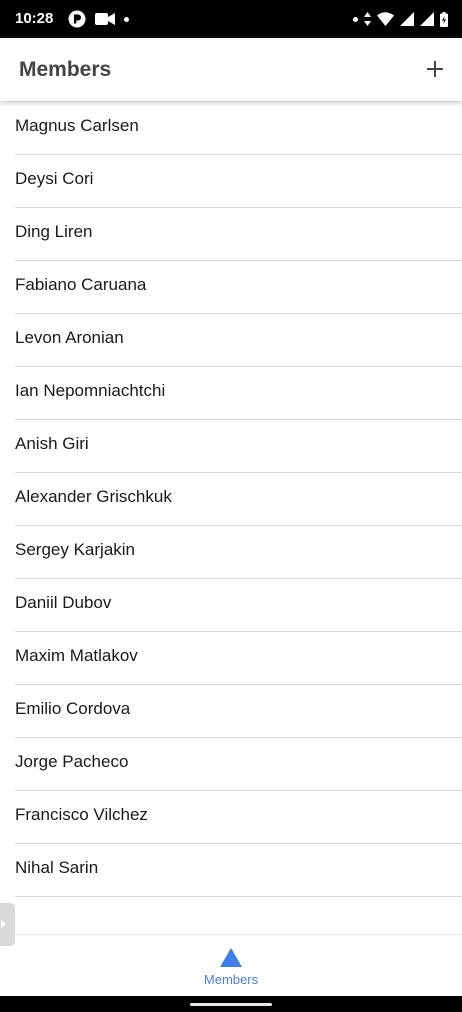 Image resolution: width=462 pixels, height=1012 pixels. Describe the element at coordinates (90, 390) in the screenshot. I see `member-name: Ian Nepomniachtchi` at that location.